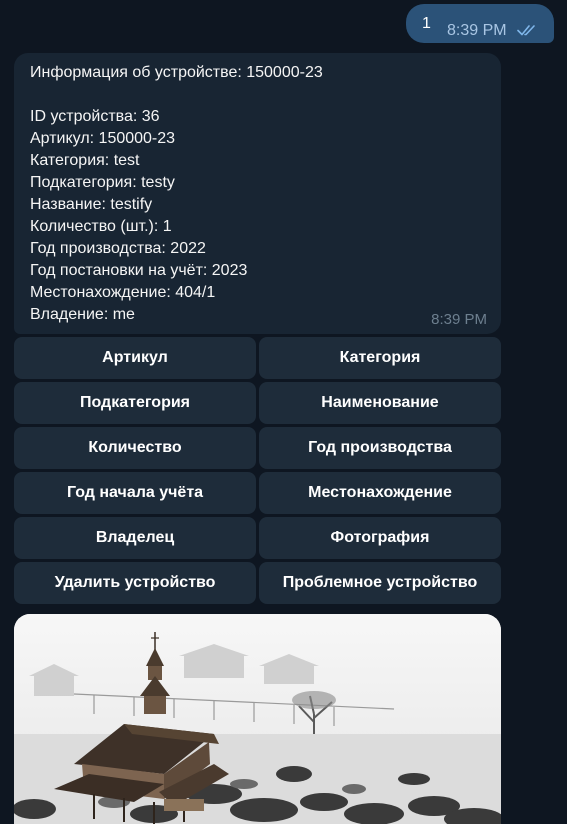 This screenshot has height=824, width=567. Describe the element at coordinates (380, 448) in the screenshot. I see `production-year-button: Год производства` at that location.